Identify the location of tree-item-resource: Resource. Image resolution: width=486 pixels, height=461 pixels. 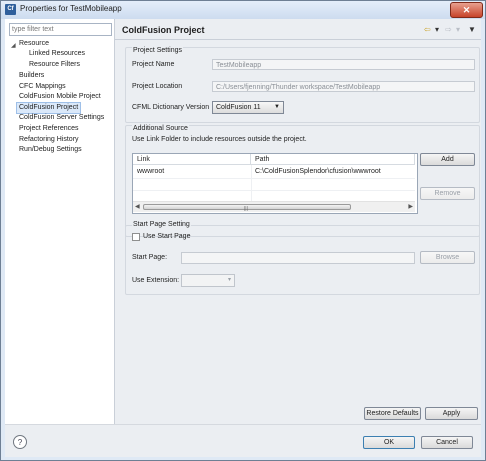
(34, 44).